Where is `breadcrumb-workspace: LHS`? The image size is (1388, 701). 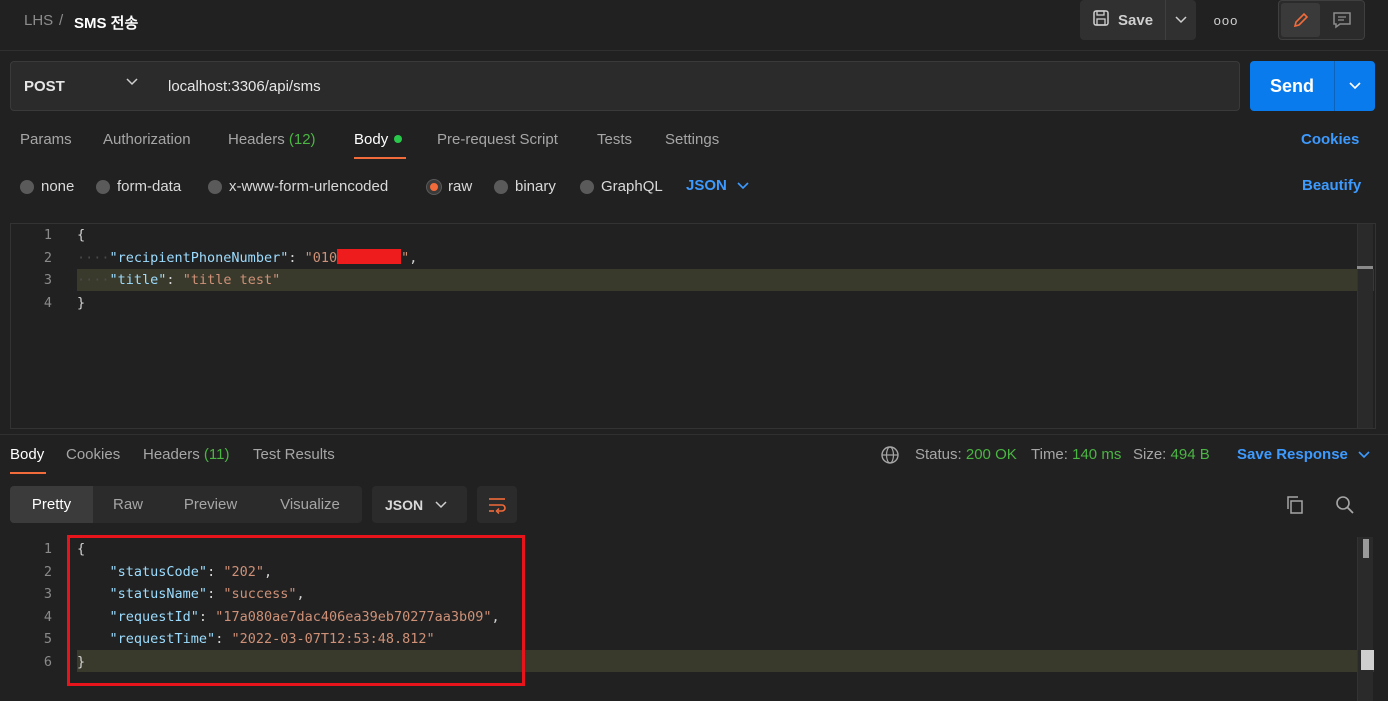
breadcrumb-workspace: LHS is located at coordinates (38, 20).